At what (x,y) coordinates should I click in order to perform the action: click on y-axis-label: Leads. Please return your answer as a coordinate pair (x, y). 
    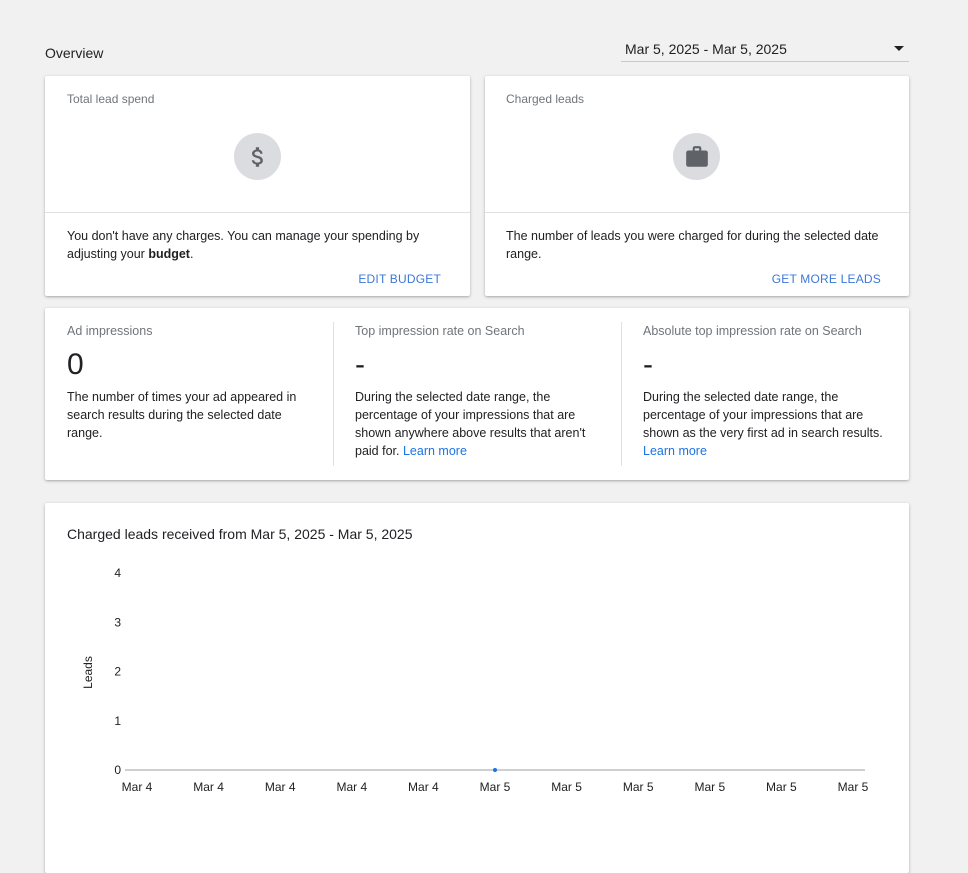
    Looking at the image, I should click on (88, 672).